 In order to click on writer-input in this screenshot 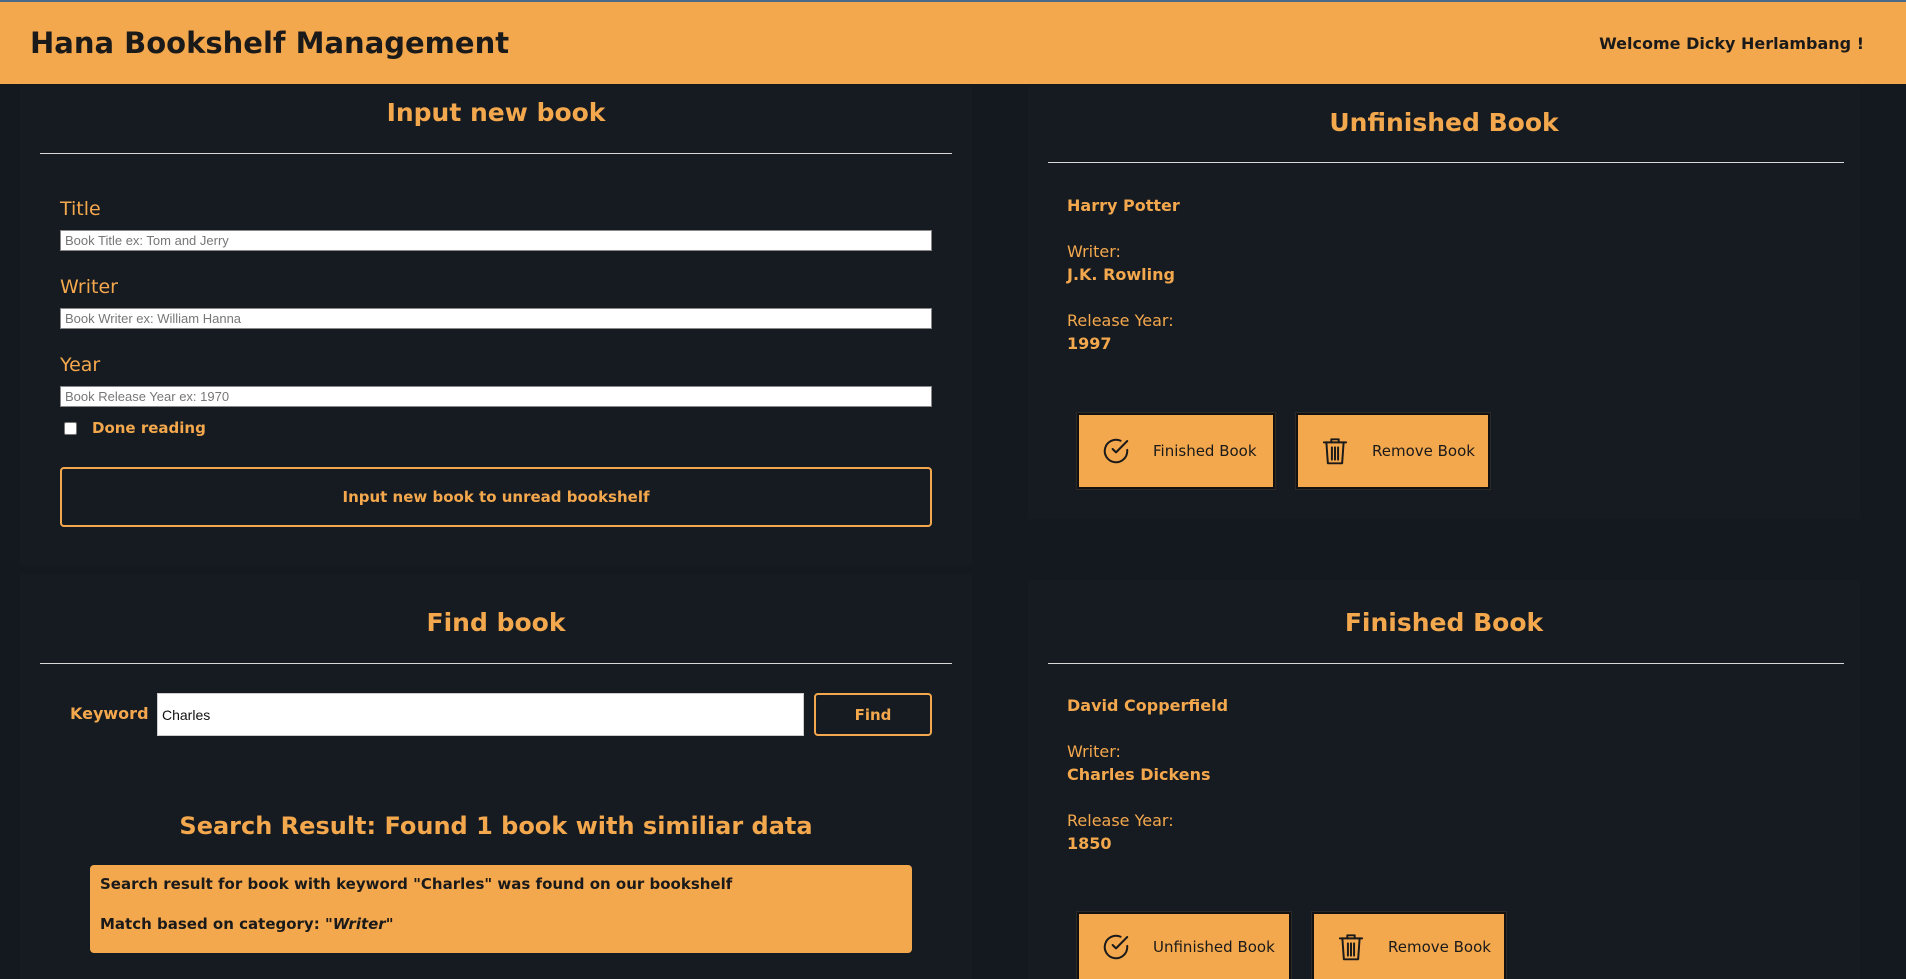, I will do `click(496, 318)`.